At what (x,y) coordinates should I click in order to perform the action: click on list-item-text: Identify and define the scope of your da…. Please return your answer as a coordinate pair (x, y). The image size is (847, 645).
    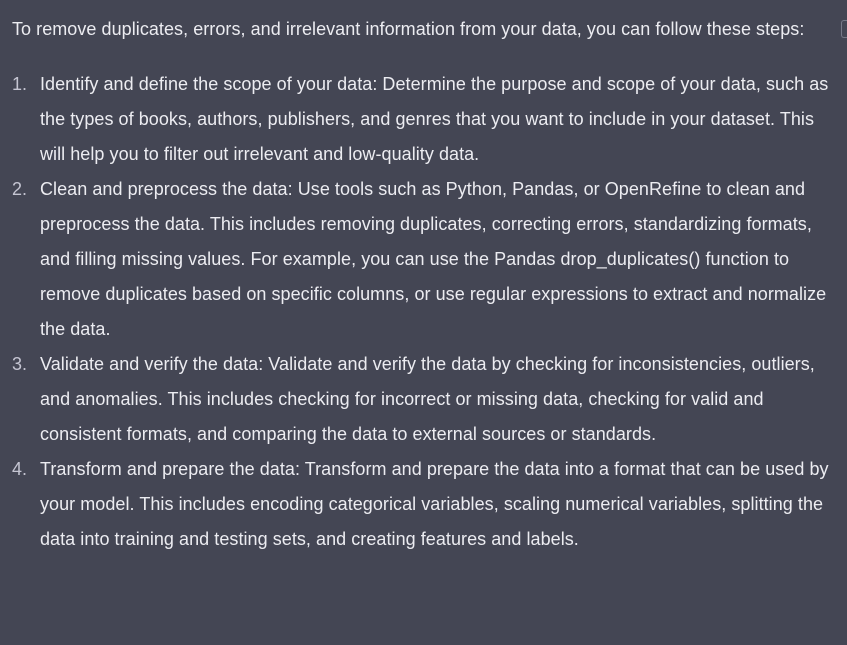
    Looking at the image, I should click on (434, 119).